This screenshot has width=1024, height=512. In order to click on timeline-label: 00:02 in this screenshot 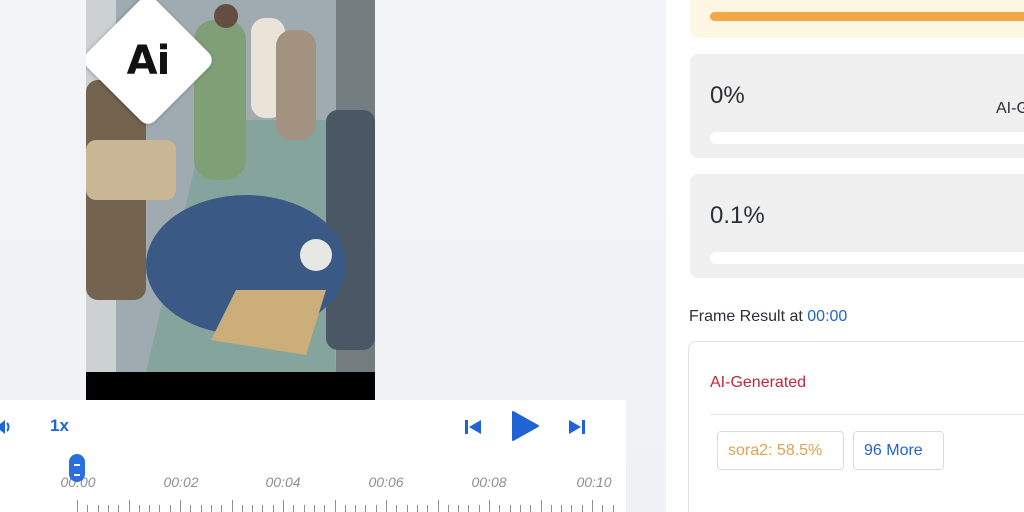, I will do `click(181, 482)`.